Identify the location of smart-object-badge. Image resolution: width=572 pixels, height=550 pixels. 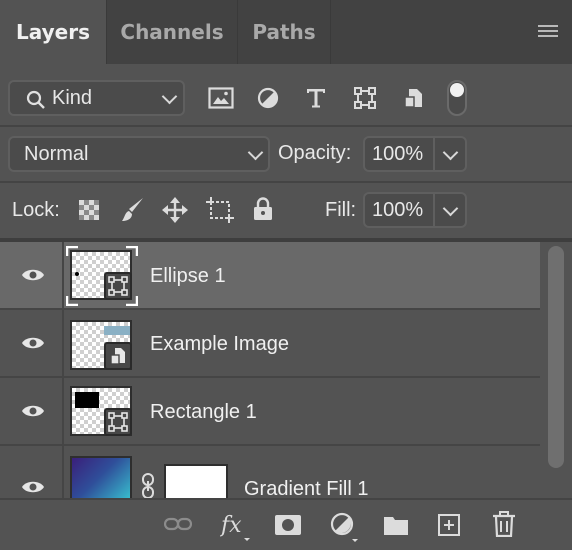
(118, 356).